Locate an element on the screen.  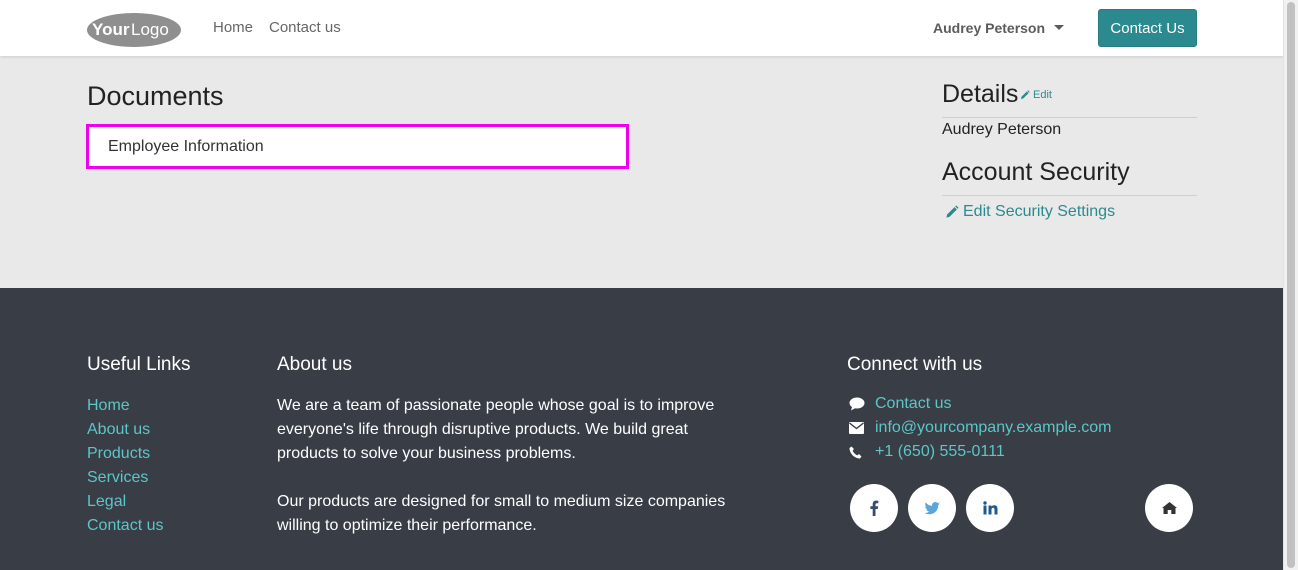
envelope-icon is located at coordinates (862, 428).